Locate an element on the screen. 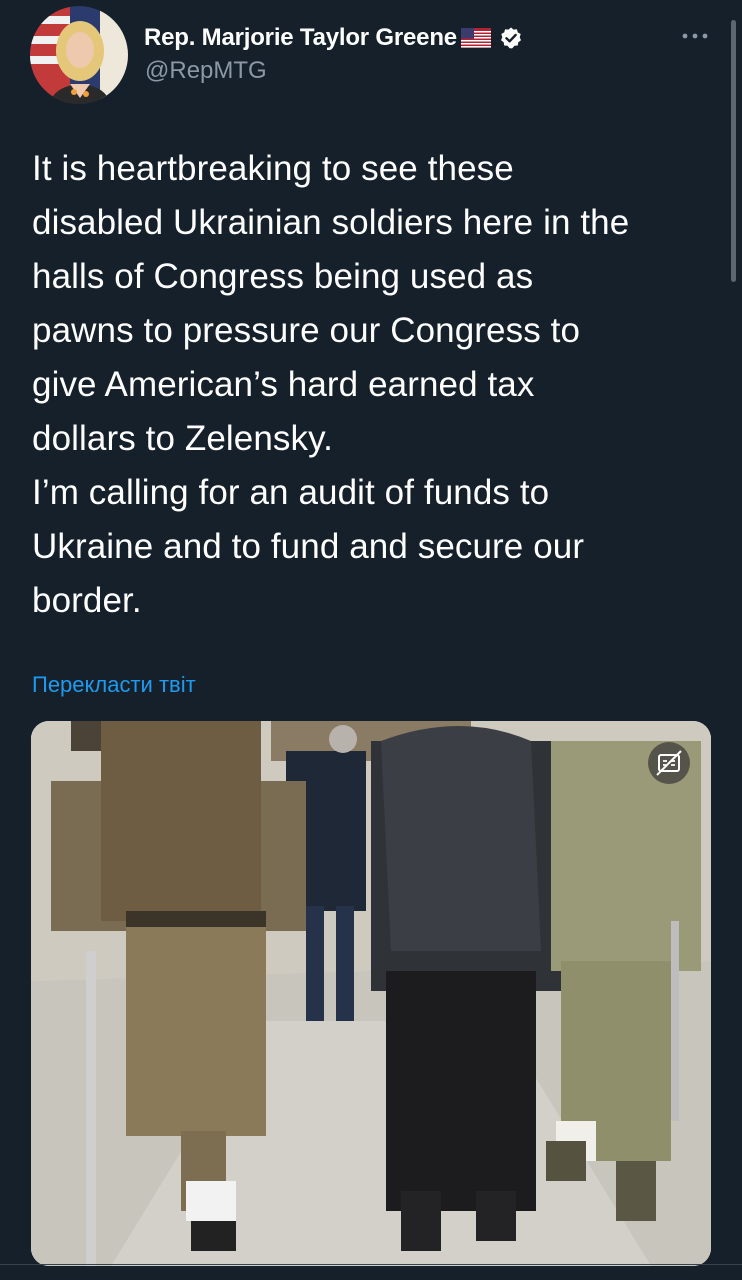  avatar is located at coordinates (79, 55).